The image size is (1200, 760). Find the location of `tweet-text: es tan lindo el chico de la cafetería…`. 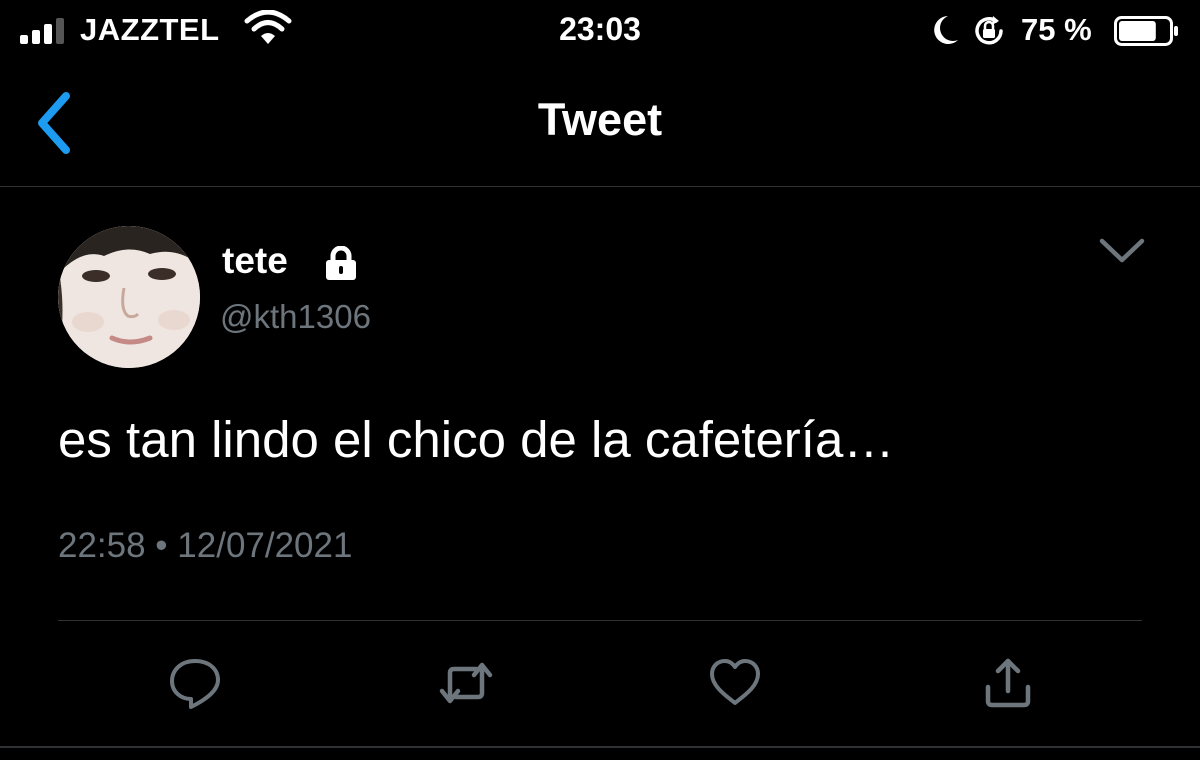

tweet-text: es tan lindo el chico de la cafetería… is located at coordinates (476, 439).